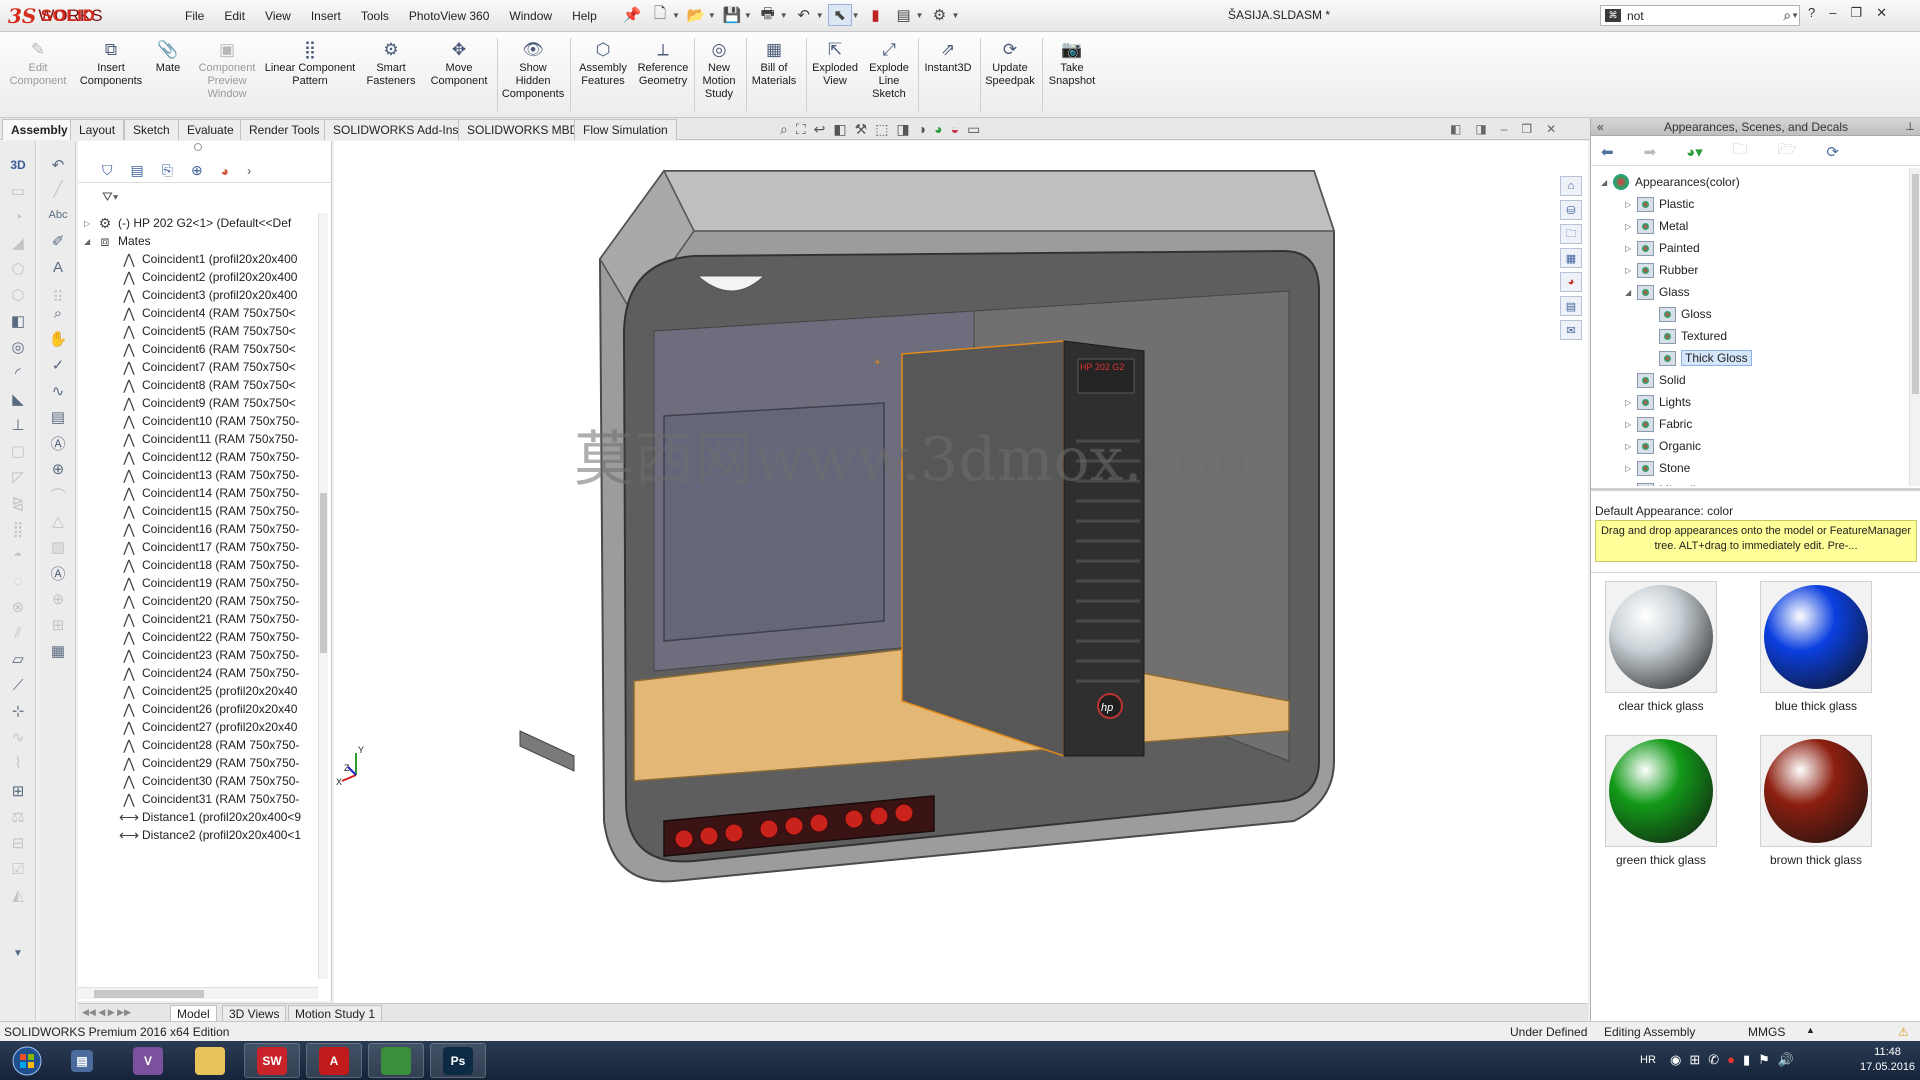  What do you see at coordinates (18, 581) in the screenshot?
I see `wrap-icon: ◌` at bounding box center [18, 581].